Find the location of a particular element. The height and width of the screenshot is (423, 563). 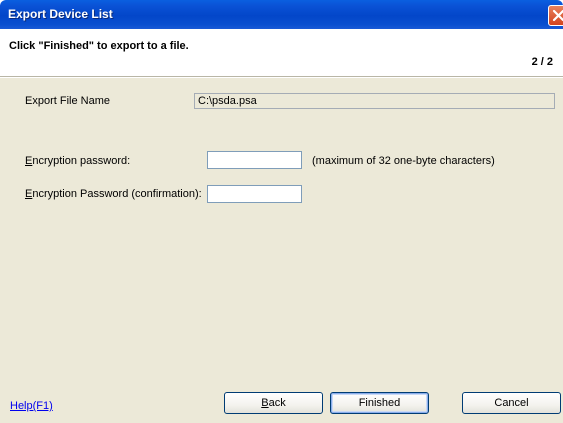

encryption-password-input is located at coordinates (254, 160).